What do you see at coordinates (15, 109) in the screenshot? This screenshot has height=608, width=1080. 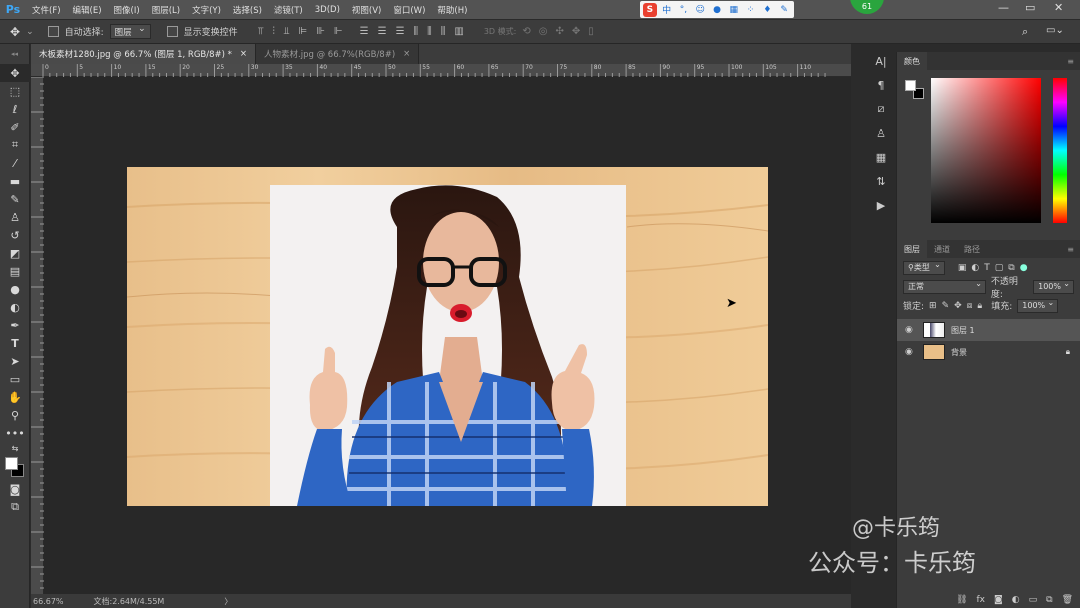 I see `lasso-tool: ℓ` at bounding box center [15, 109].